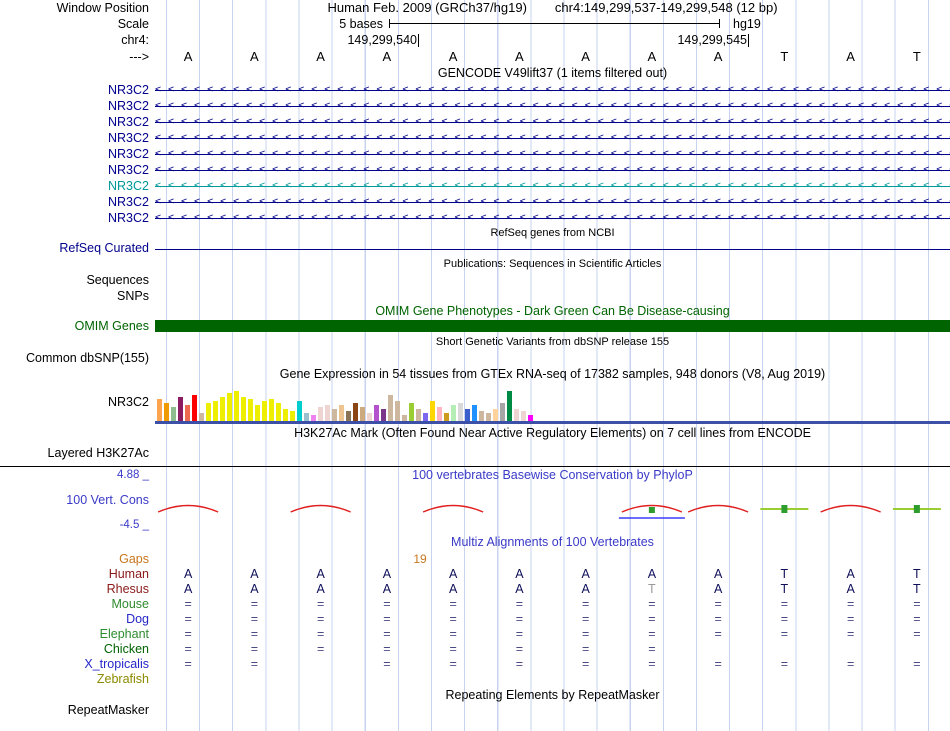 The image size is (950, 731). I want to click on snps-track-content, so click(552, 296).